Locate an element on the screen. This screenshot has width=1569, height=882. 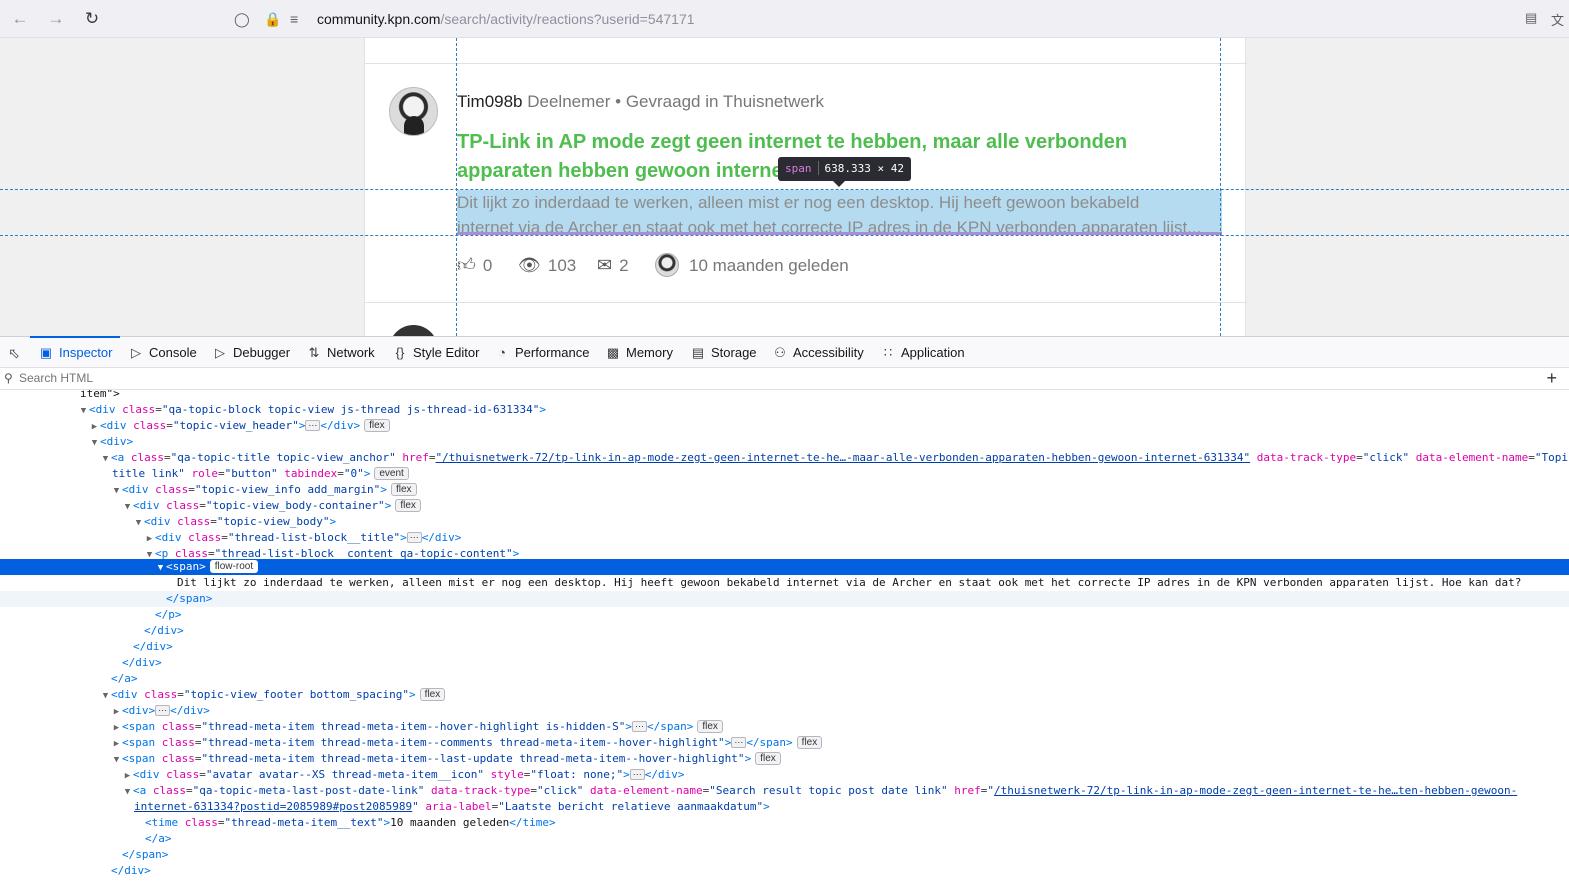
tab-memory: ▩ Memory is located at coordinates (639, 352).